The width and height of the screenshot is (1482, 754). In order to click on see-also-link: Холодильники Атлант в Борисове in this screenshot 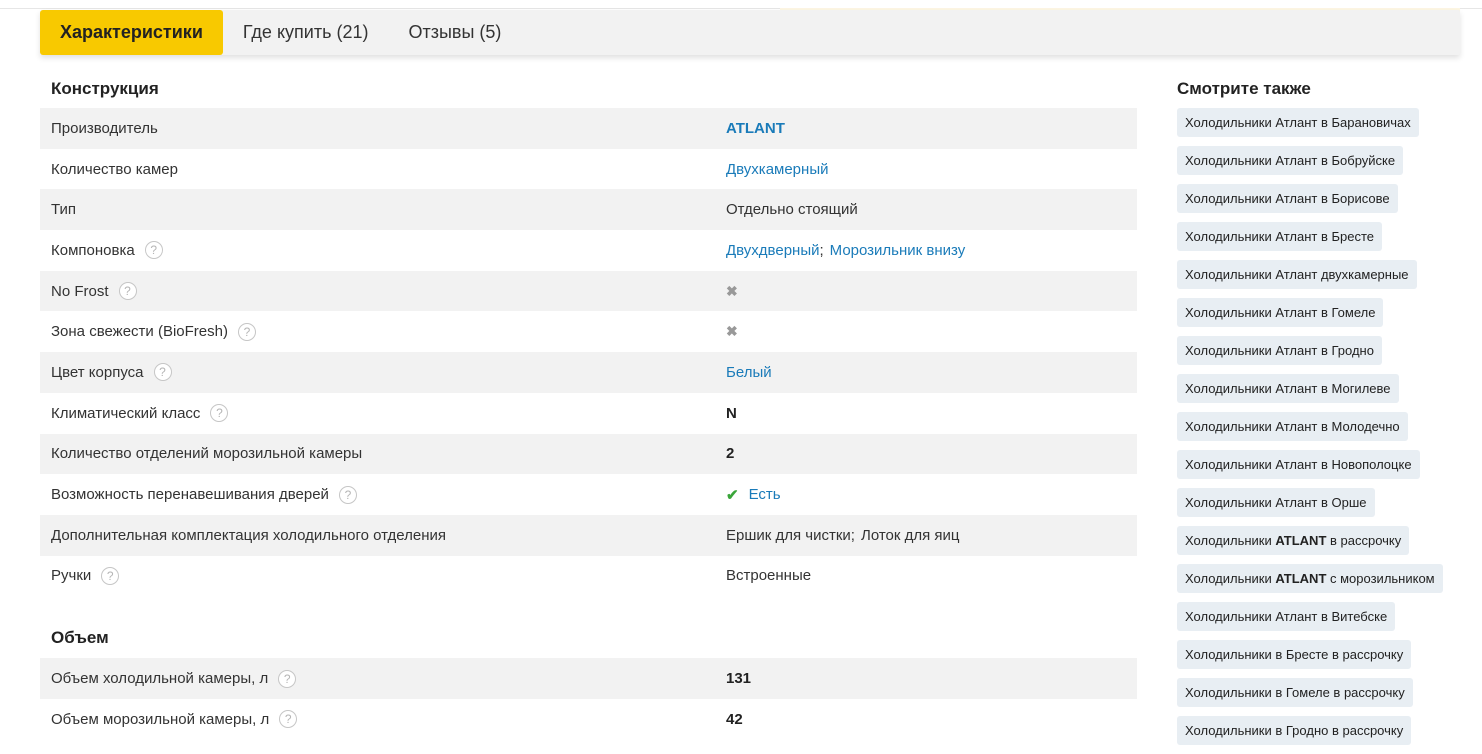, I will do `click(1287, 198)`.